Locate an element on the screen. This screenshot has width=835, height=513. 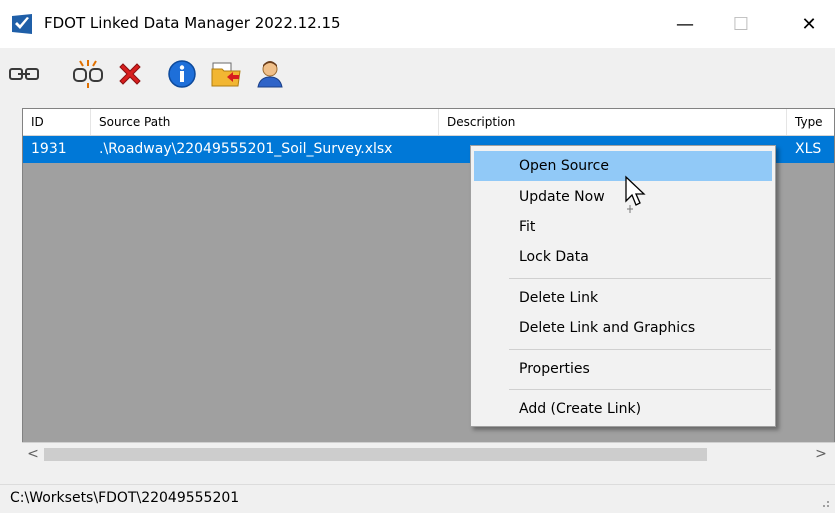
column-header-description: Description is located at coordinates (613, 122).